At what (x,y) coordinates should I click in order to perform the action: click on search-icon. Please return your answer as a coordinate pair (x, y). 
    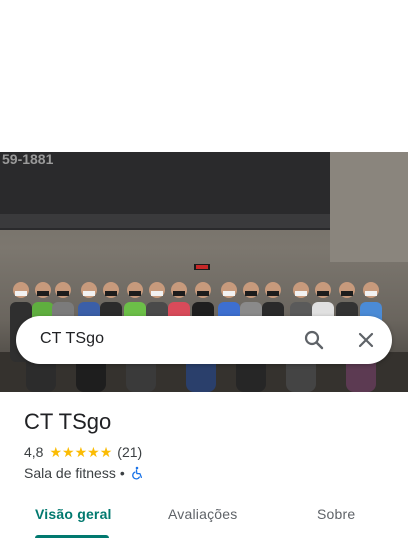
    Looking at the image, I should click on (314, 340).